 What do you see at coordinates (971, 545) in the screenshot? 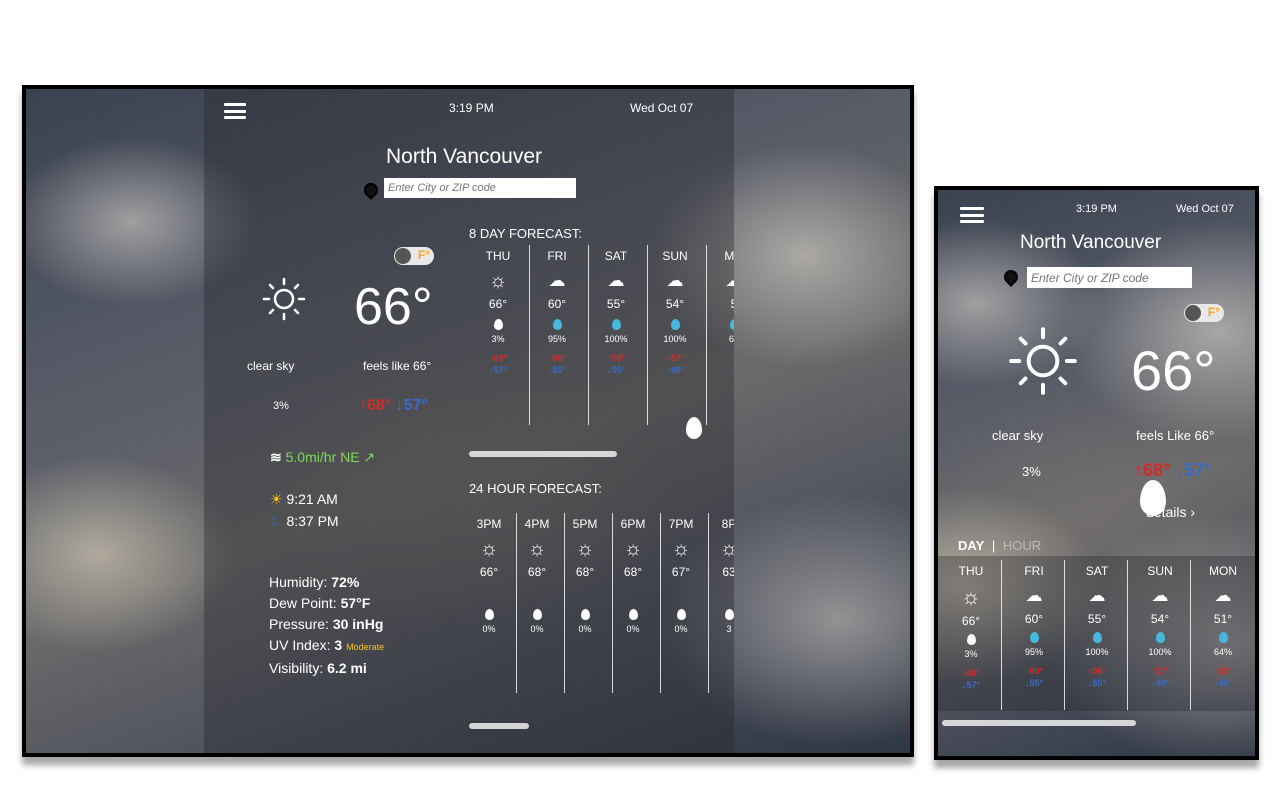
I see `tab-day: DAY` at bounding box center [971, 545].